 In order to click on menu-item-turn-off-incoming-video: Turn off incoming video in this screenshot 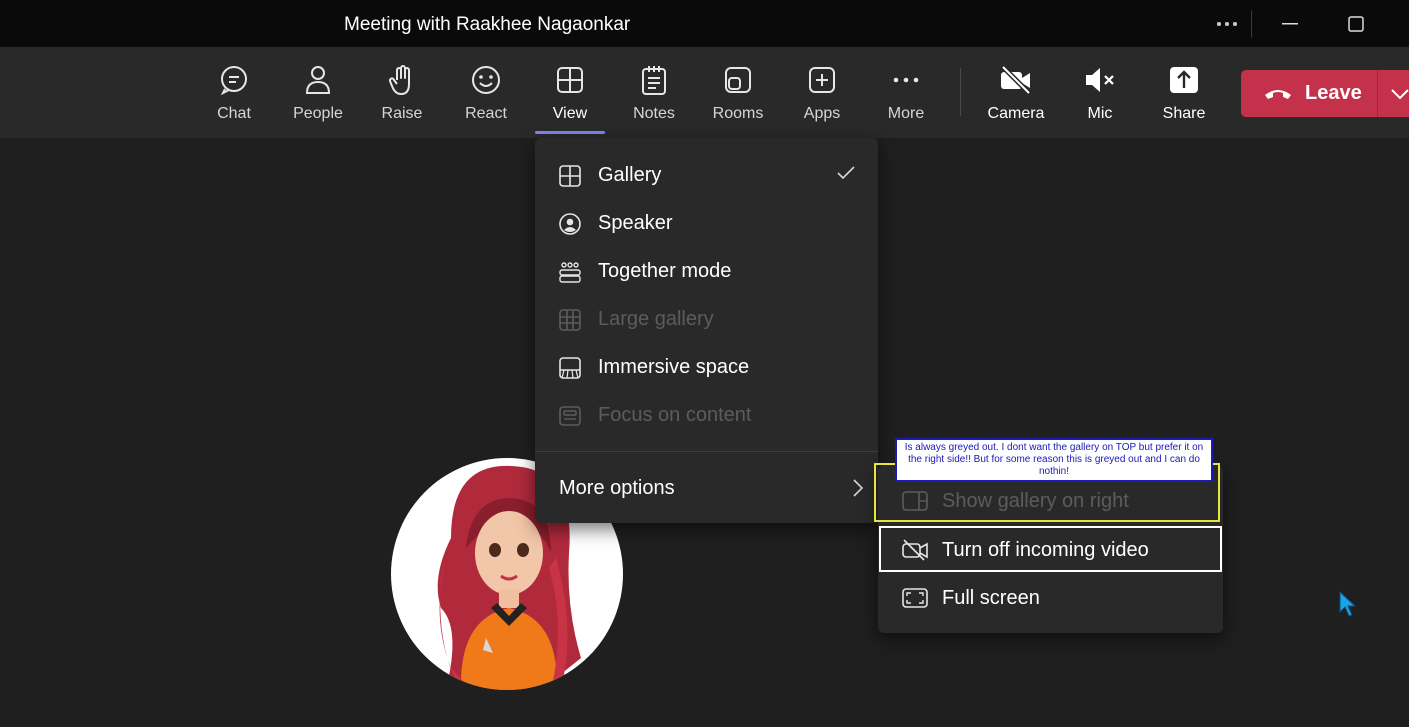, I will do `click(1050, 550)`.